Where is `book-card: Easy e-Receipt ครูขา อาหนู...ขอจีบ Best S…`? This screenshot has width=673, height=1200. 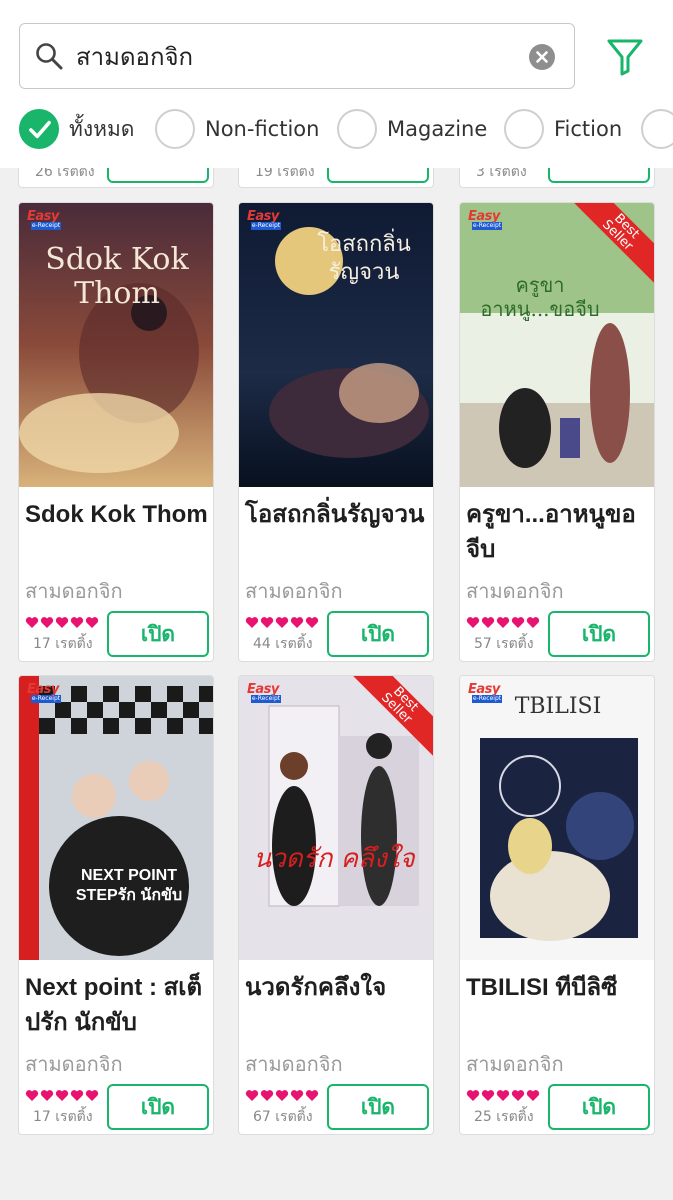
book-card: Easy e-Receipt ครูขา อาหนู...ขอจีบ Best S… is located at coordinates (557, 432).